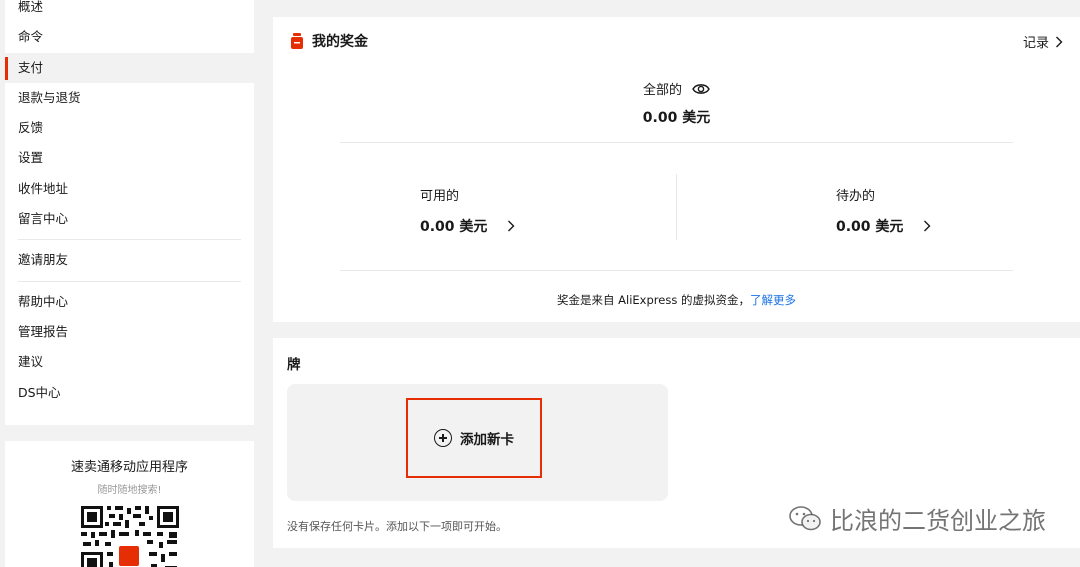 The height and width of the screenshot is (567, 1080). I want to click on bonus-note: 奖金是来自 AliExpress 的虚拟资金，了解更多, so click(676, 300).